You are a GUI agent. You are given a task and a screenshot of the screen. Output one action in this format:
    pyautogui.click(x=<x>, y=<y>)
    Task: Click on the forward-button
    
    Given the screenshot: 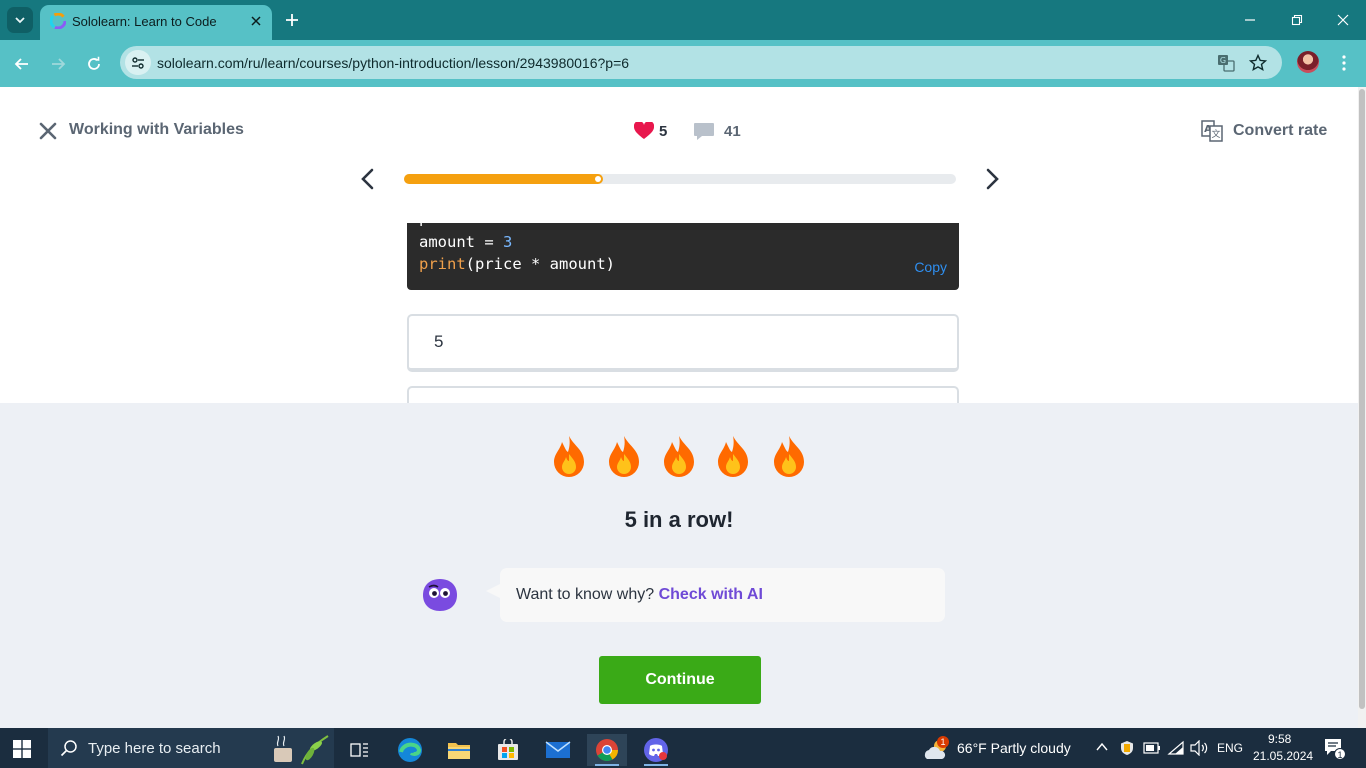 What is the action you would take?
    pyautogui.click(x=58, y=64)
    